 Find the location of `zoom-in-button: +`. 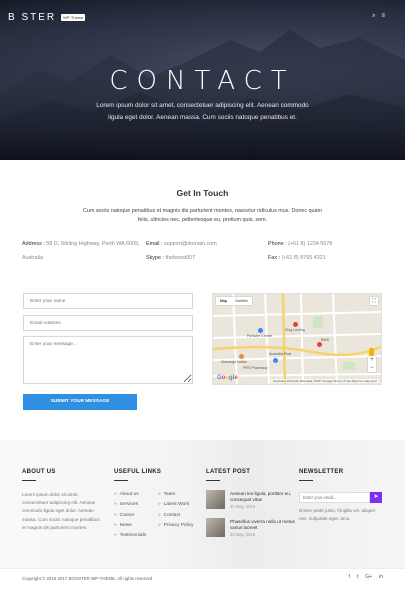

zoom-in-button: + is located at coordinates (372, 360).